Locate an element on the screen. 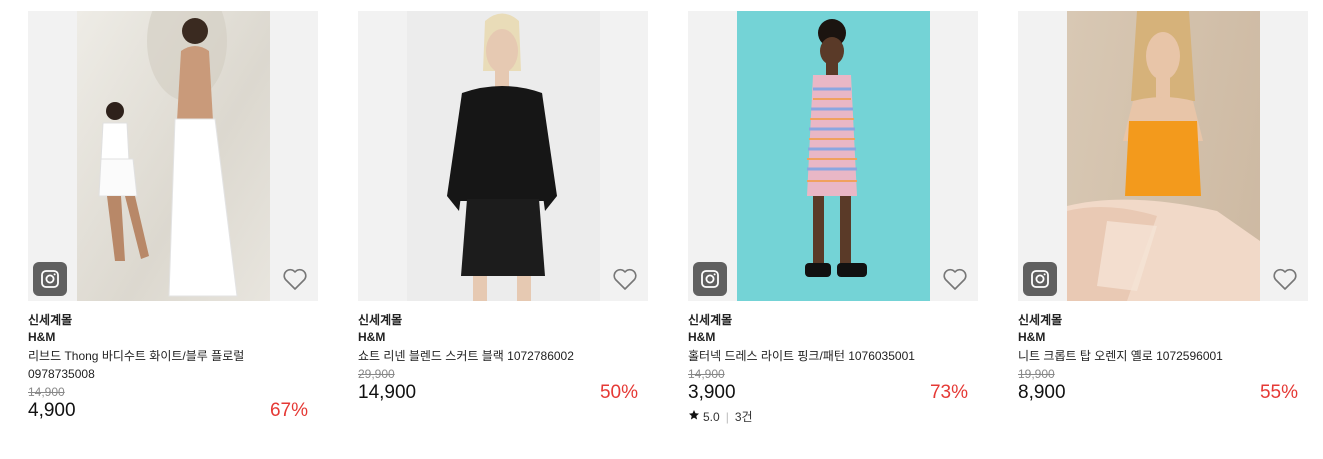  rating-summary: 5.0 | 3건 is located at coordinates (833, 417).